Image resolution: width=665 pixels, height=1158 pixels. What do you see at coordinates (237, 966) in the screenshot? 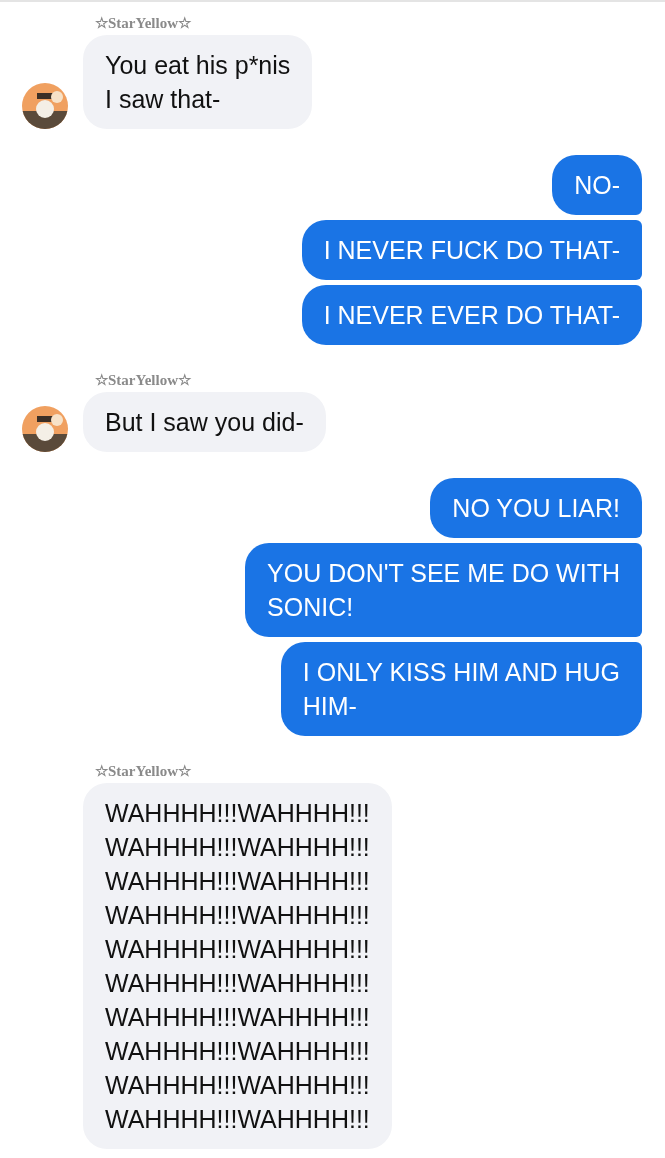
I see `message-bubble: WAHHHH!!!WAHHHH!!! WAHHHH!!!WAHHHH!!! WAHHHH!!!WAHHHH!!! WAHHHH!!!WAHHHH!!! WAHHHH!!!WAHHHH!!! WAHHHH!!!WAHHHH!!! WAHHHH!!!WAHHHH!!! WAHHHH!!!WAHHHH!!! WAHHHH!!!WAHHHH!!! WAHHHH!!!WAHHHH!!!` at bounding box center [237, 966].